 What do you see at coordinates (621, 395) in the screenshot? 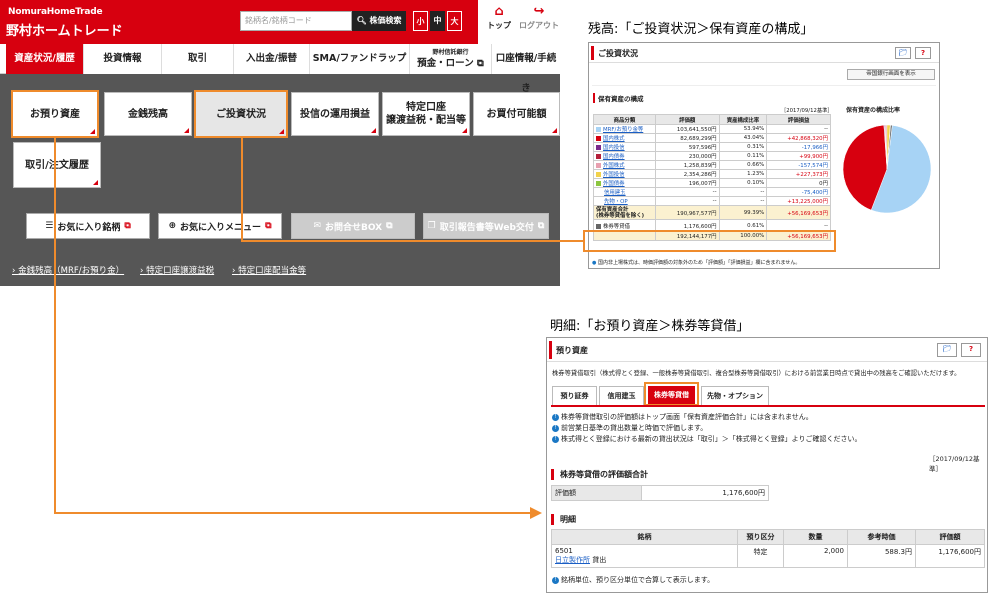
I see `tab-margin: 信用建玉` at bounding box center [621, 395].